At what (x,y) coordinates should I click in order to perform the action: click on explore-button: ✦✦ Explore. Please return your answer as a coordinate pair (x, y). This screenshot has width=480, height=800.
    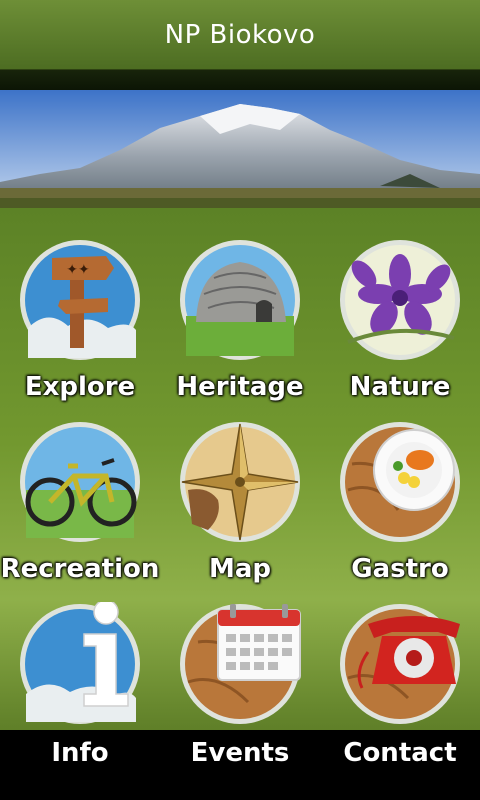
    Looking at the image, I should click on (80, 305).